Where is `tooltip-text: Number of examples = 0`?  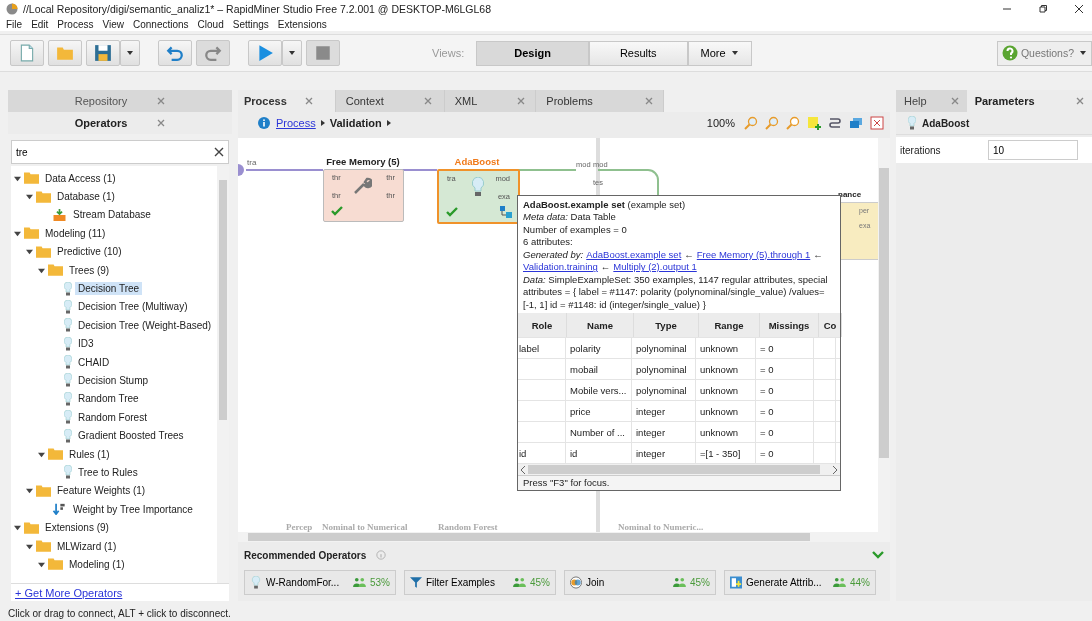
tooltip-text: Number of examples = 0 is located at coordinates (575, 230).